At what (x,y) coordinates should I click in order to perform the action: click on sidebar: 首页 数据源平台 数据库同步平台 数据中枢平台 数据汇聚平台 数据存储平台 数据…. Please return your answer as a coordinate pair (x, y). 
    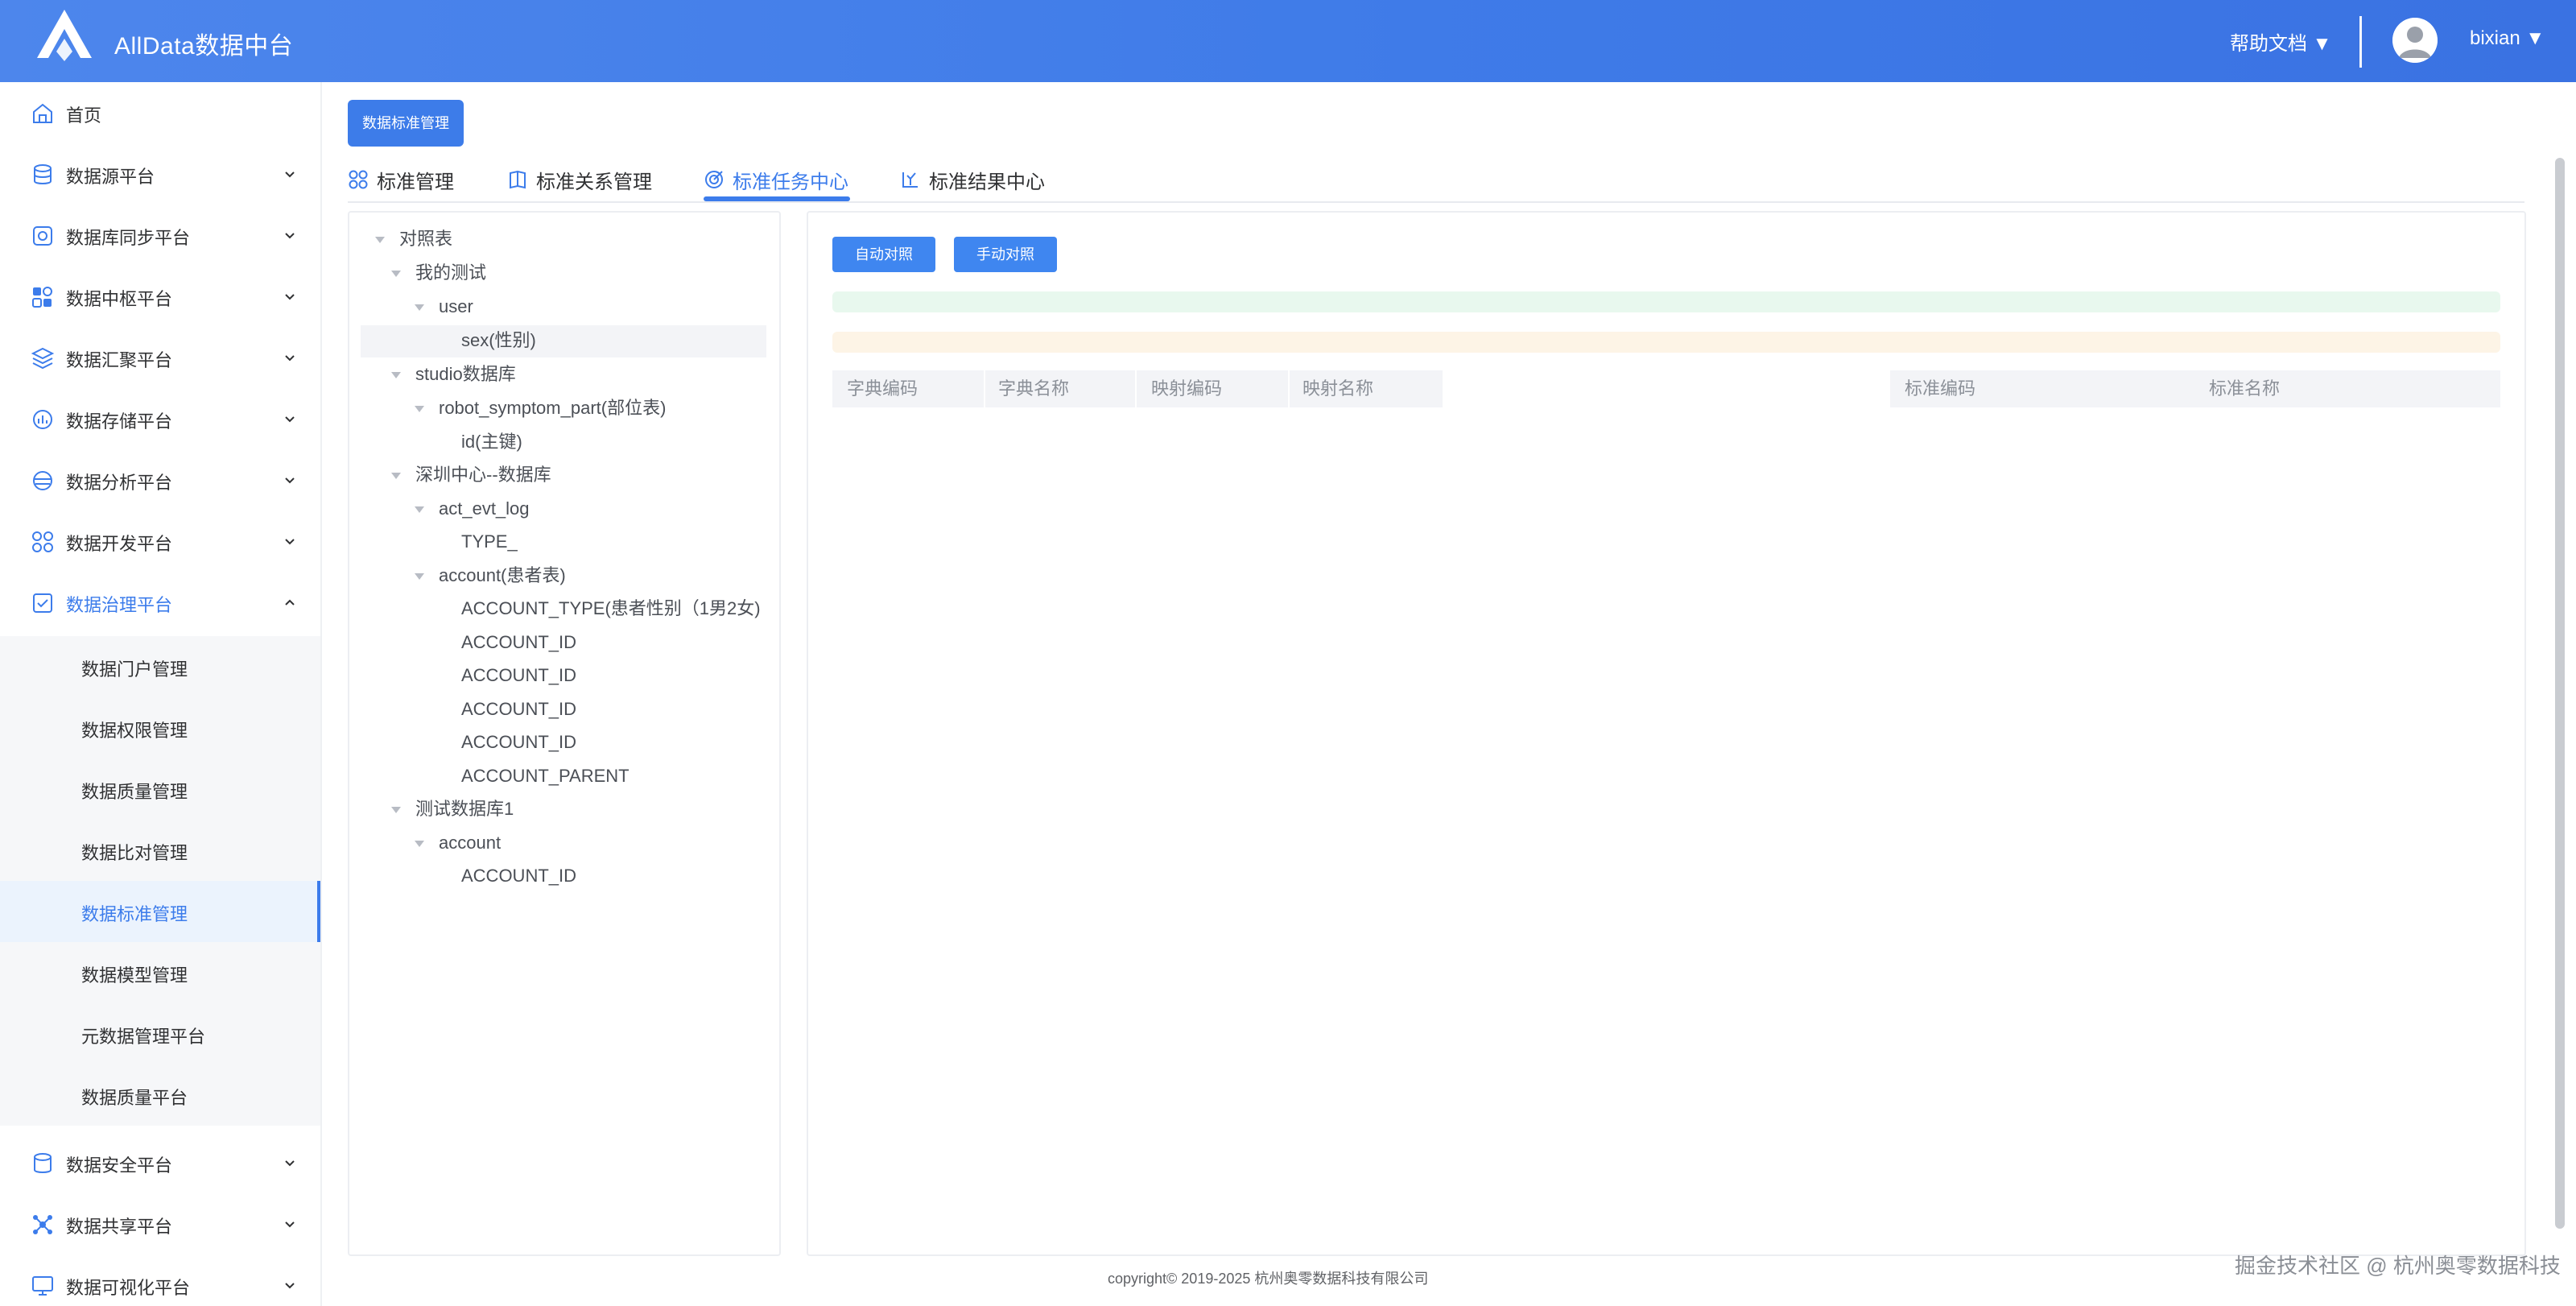
    Looking at the image, I should click on (161, 694).